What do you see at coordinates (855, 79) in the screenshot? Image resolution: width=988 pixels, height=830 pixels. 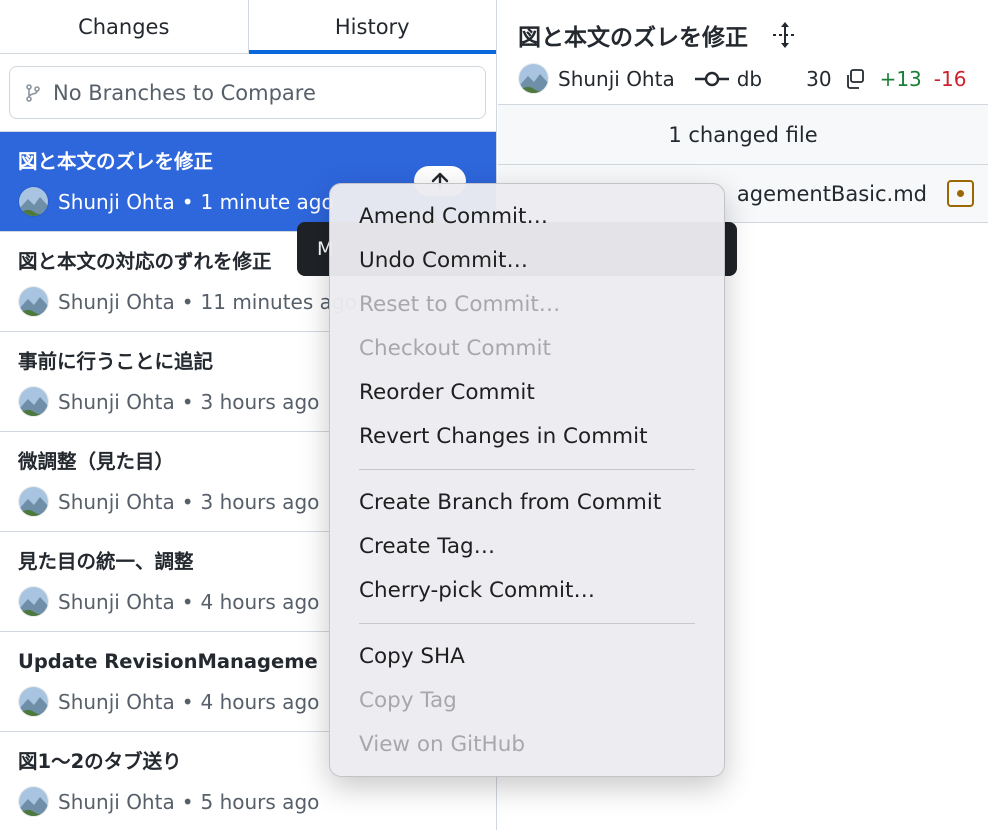 I see `copy-icon` at bounding box center [855, 79].